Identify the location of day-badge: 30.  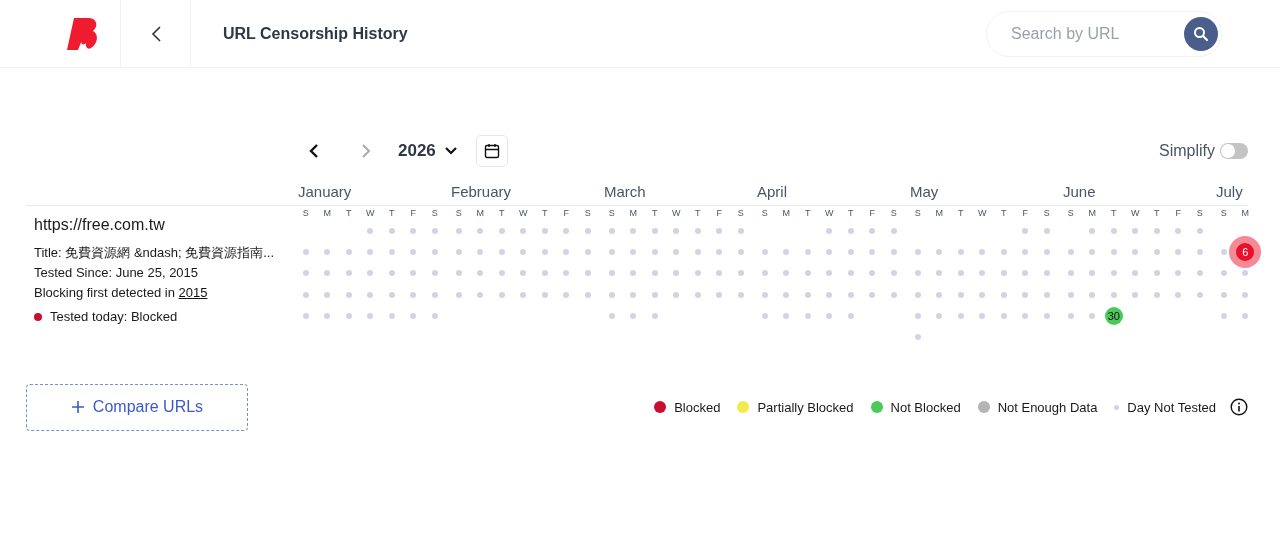
(1113, 315).